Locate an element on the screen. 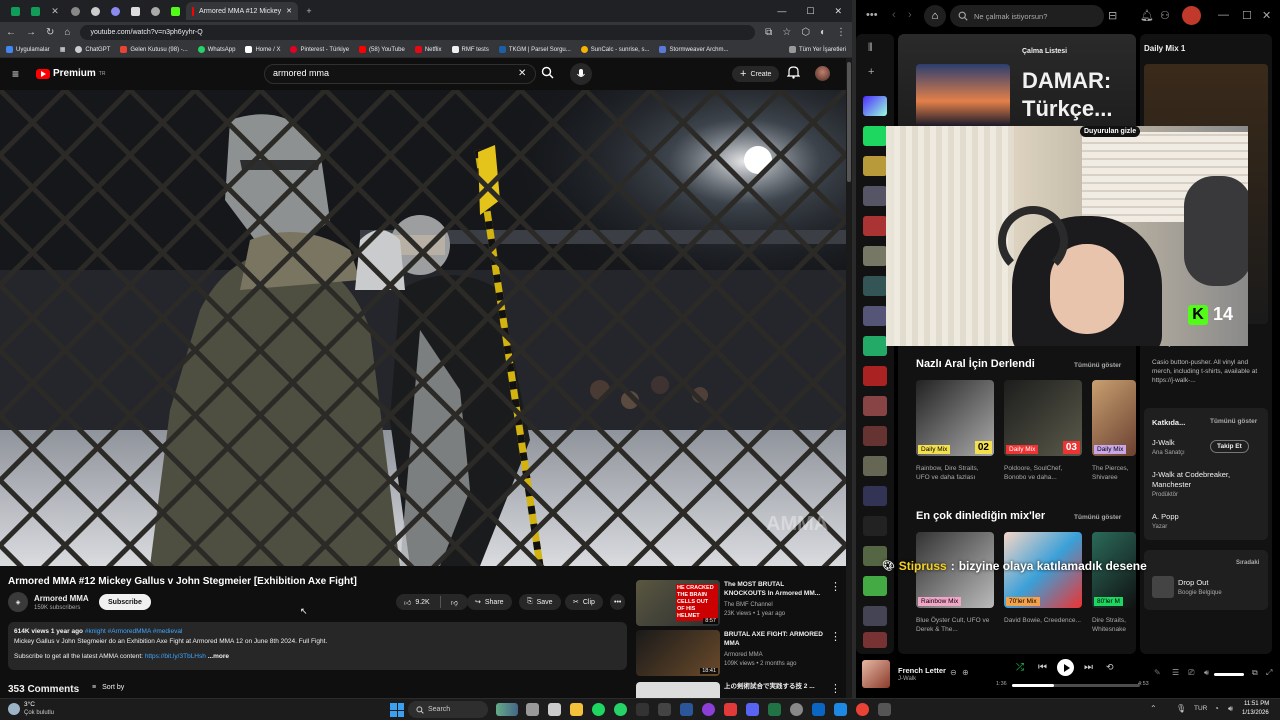 This screenshot has height=720, width=1280. daily-mix-card: Daily Mix is located at coordinates (1114, 418).